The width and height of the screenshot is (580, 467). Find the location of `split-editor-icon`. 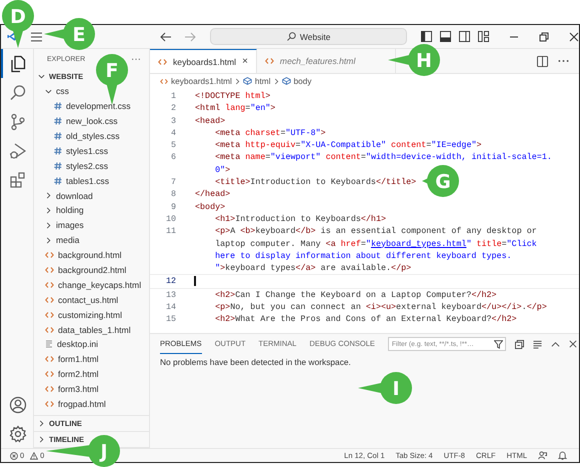

split-editor-icon is located at coordinates (542, 61).